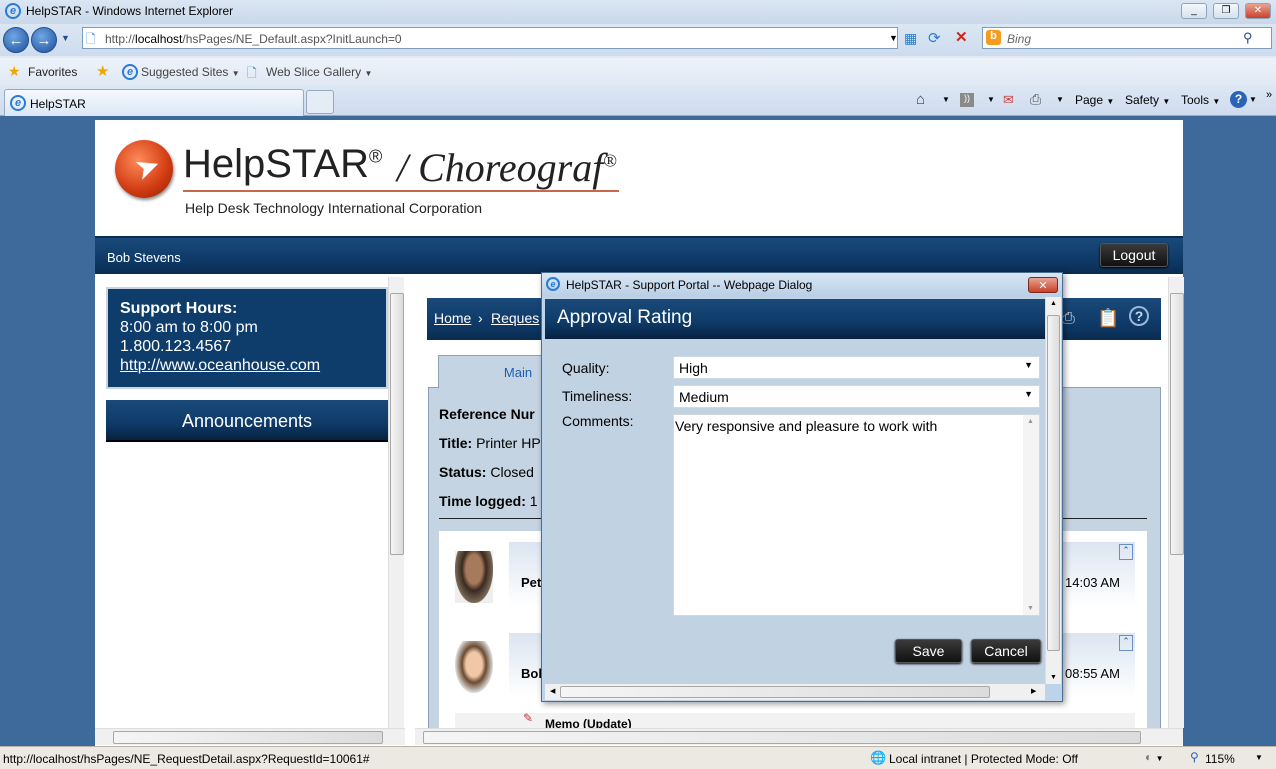 Image resolution: width=1276 pixels, height=769 pixels. I want to click on reference-number-label: Reference Nur, so click(487, 414).